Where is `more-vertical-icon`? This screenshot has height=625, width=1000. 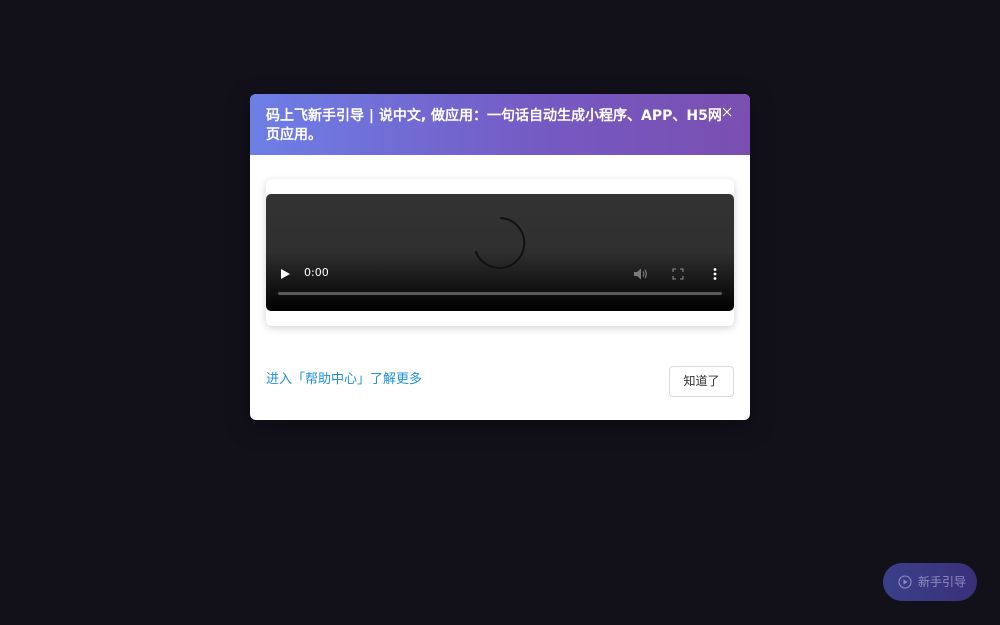
more-vertical-icon is located at coordinates (715, 274).